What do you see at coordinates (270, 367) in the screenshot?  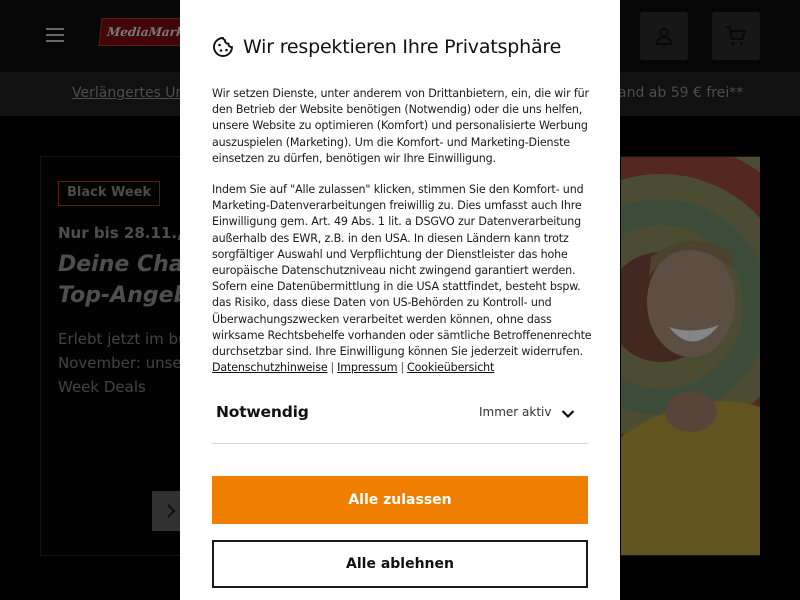 I see `privacy-policy-link: Datenschutzhinweise` at bounding box center [270, 367].